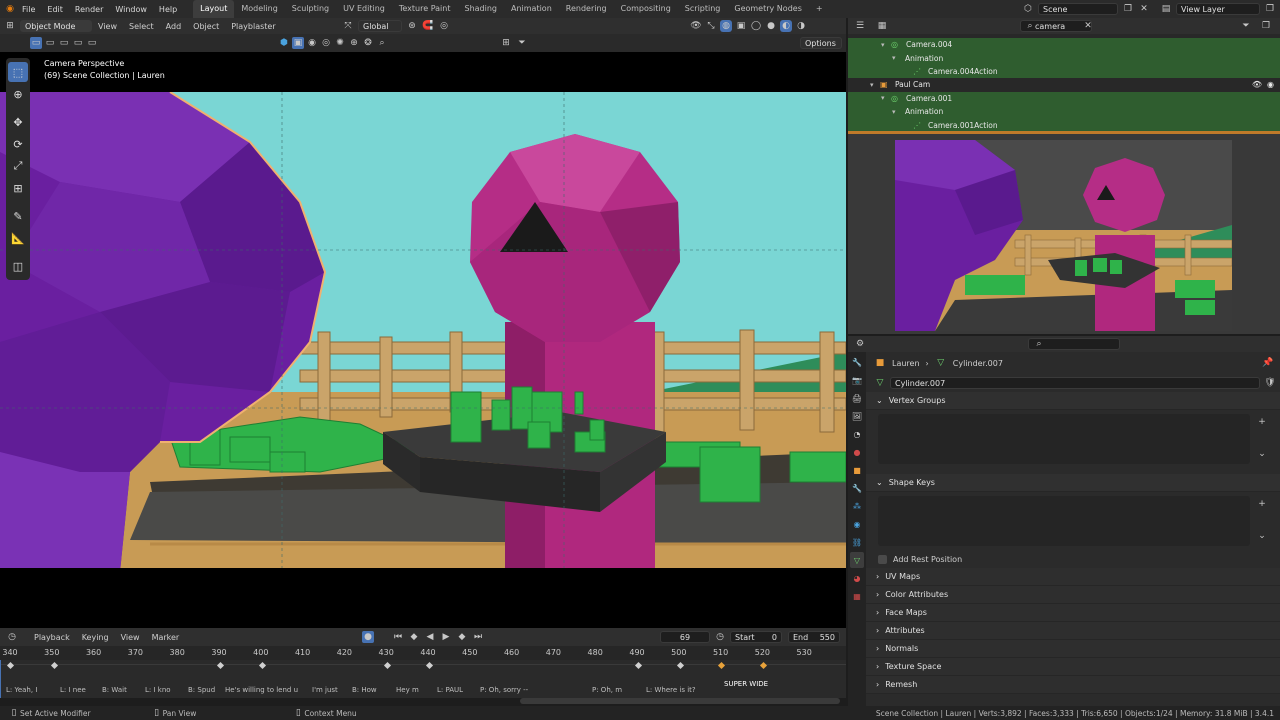 This screenshot has height=720, width=1280. Describe the element at coordinates (368, 637) in the screenshot. I see `auto-keying-icon: ●` at that location.